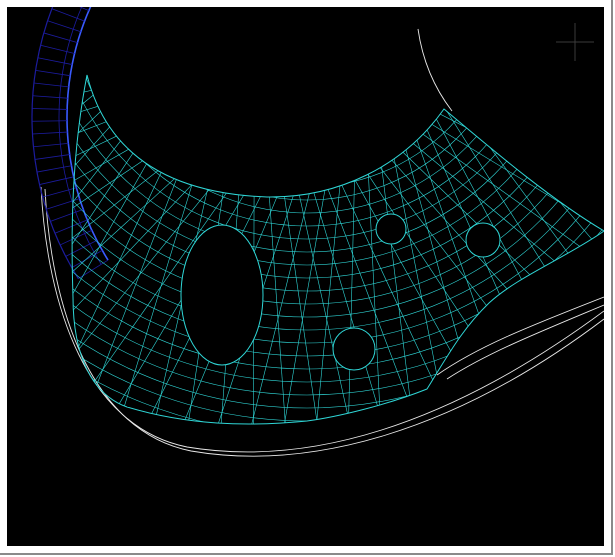 The width and height of the screenshot is (615, 557). I want to click on shell-outer-edge, so click(55, 143).